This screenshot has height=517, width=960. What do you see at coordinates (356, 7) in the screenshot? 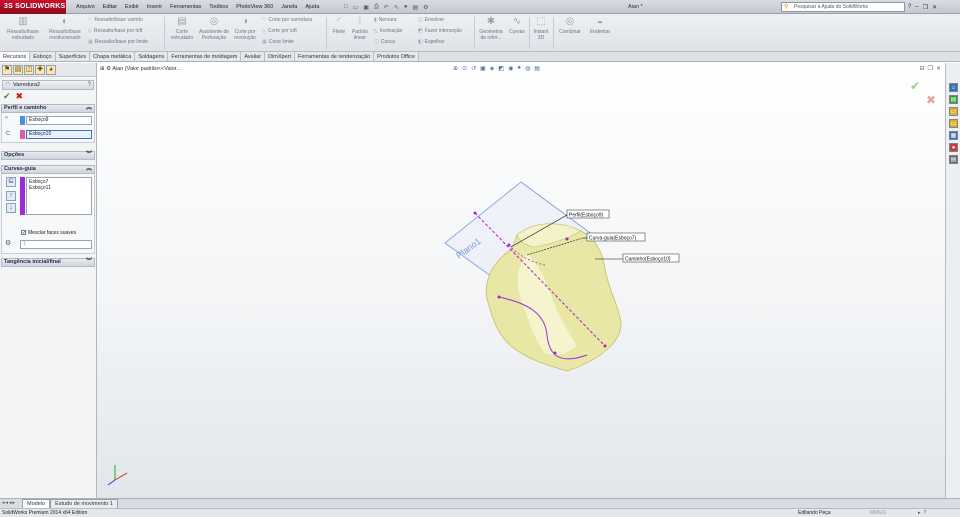
I see `open-folder-icon: ▭` at bounding box center [356, 7].